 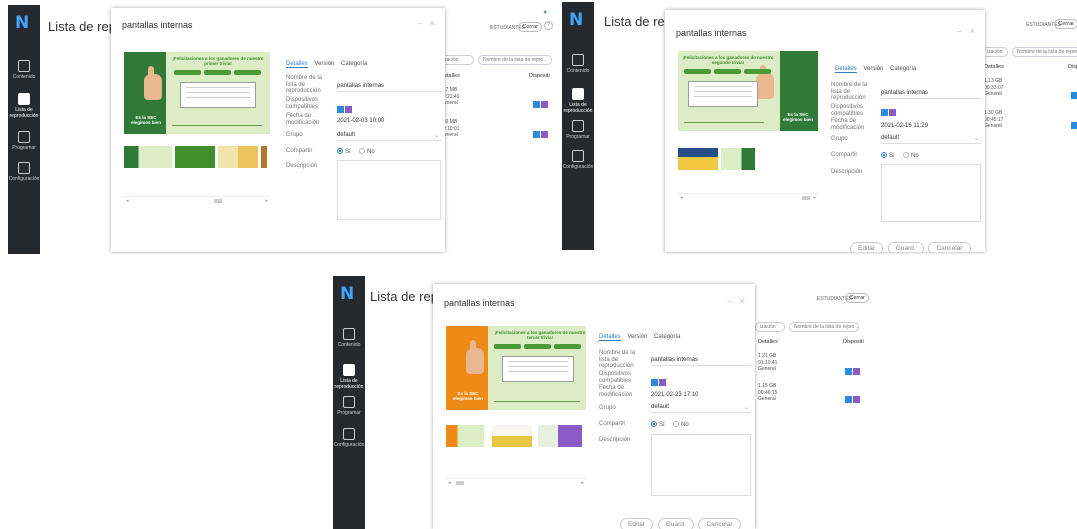 What do you see at coordinates (767, 393) in the screenshot?
I see `list-item: 1.15 GB 00:46:15 General` at bounding box center [767, 393].